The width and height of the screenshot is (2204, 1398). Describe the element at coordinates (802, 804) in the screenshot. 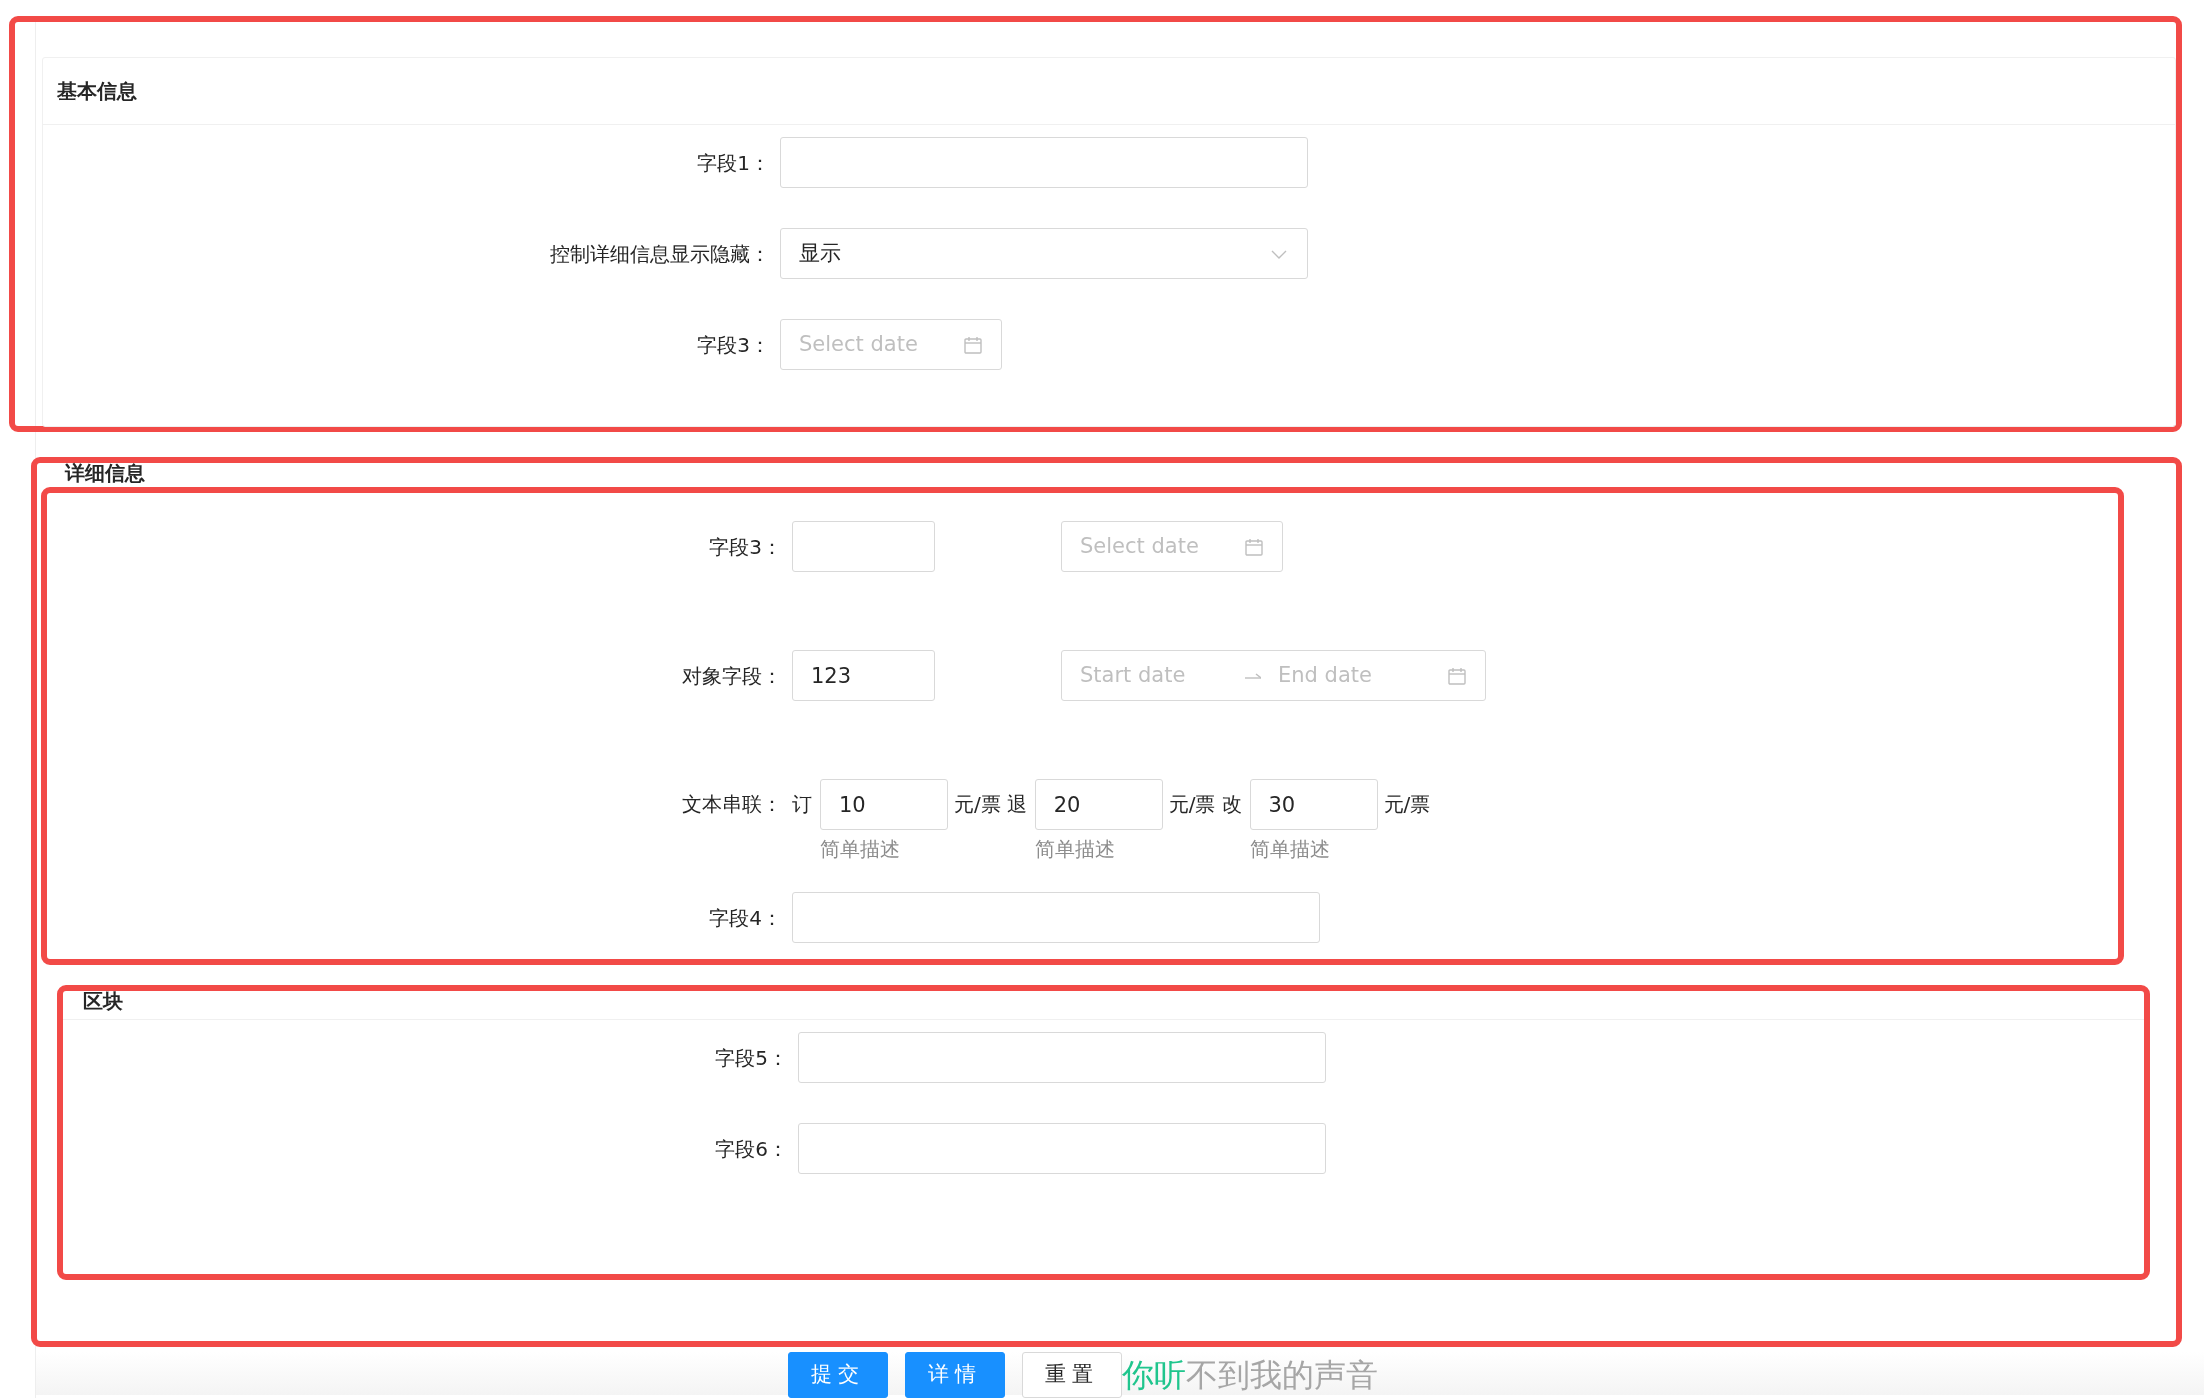

I see `prefix-text: 订` at that location.